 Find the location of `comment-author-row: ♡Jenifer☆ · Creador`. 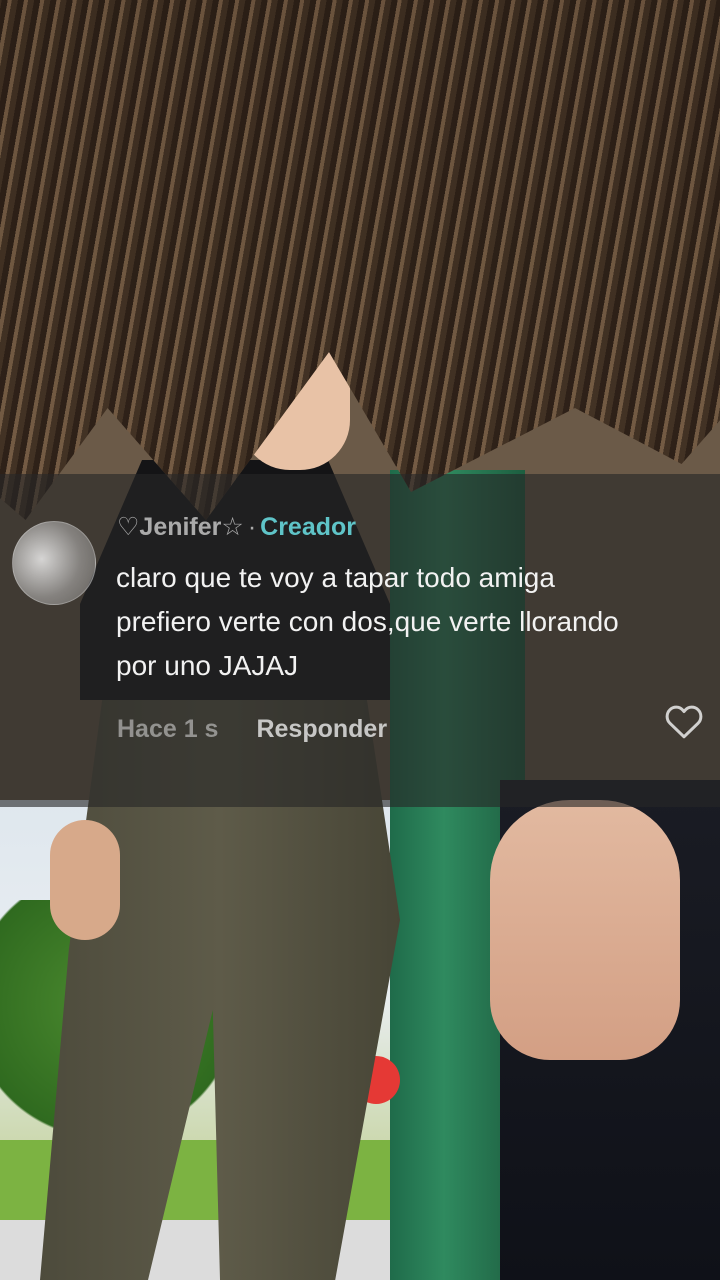

comment-author-row: ♡Jenifer☆ · Creador is located at coordinates (236, 527).